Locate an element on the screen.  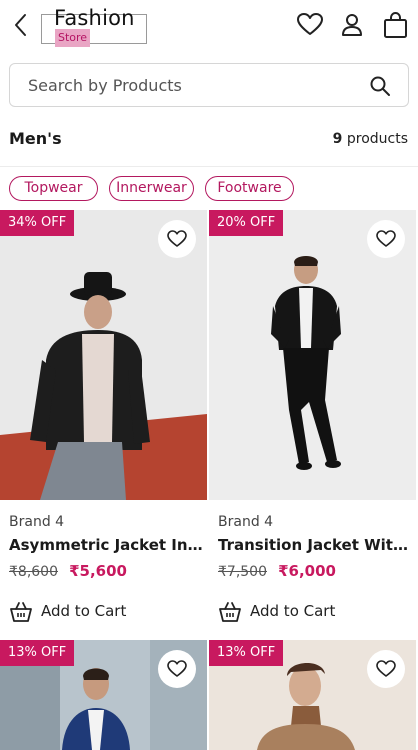
back-arrow-icon is located at coordinates (20, 25).